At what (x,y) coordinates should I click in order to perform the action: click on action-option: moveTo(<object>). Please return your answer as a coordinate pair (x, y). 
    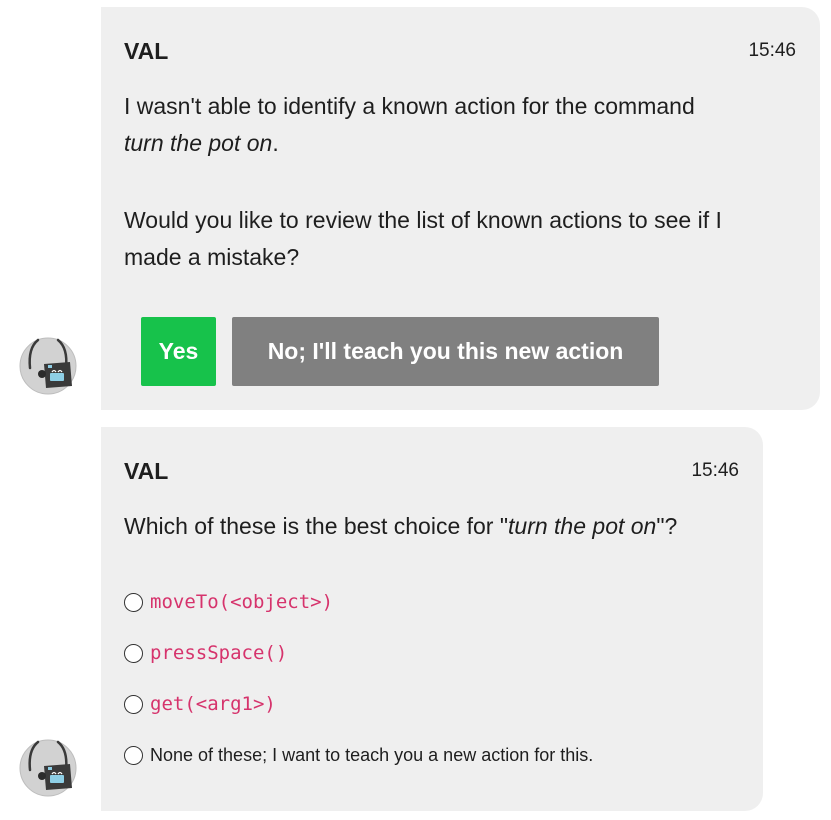
    Looking at the image, I should click on (228, 602).